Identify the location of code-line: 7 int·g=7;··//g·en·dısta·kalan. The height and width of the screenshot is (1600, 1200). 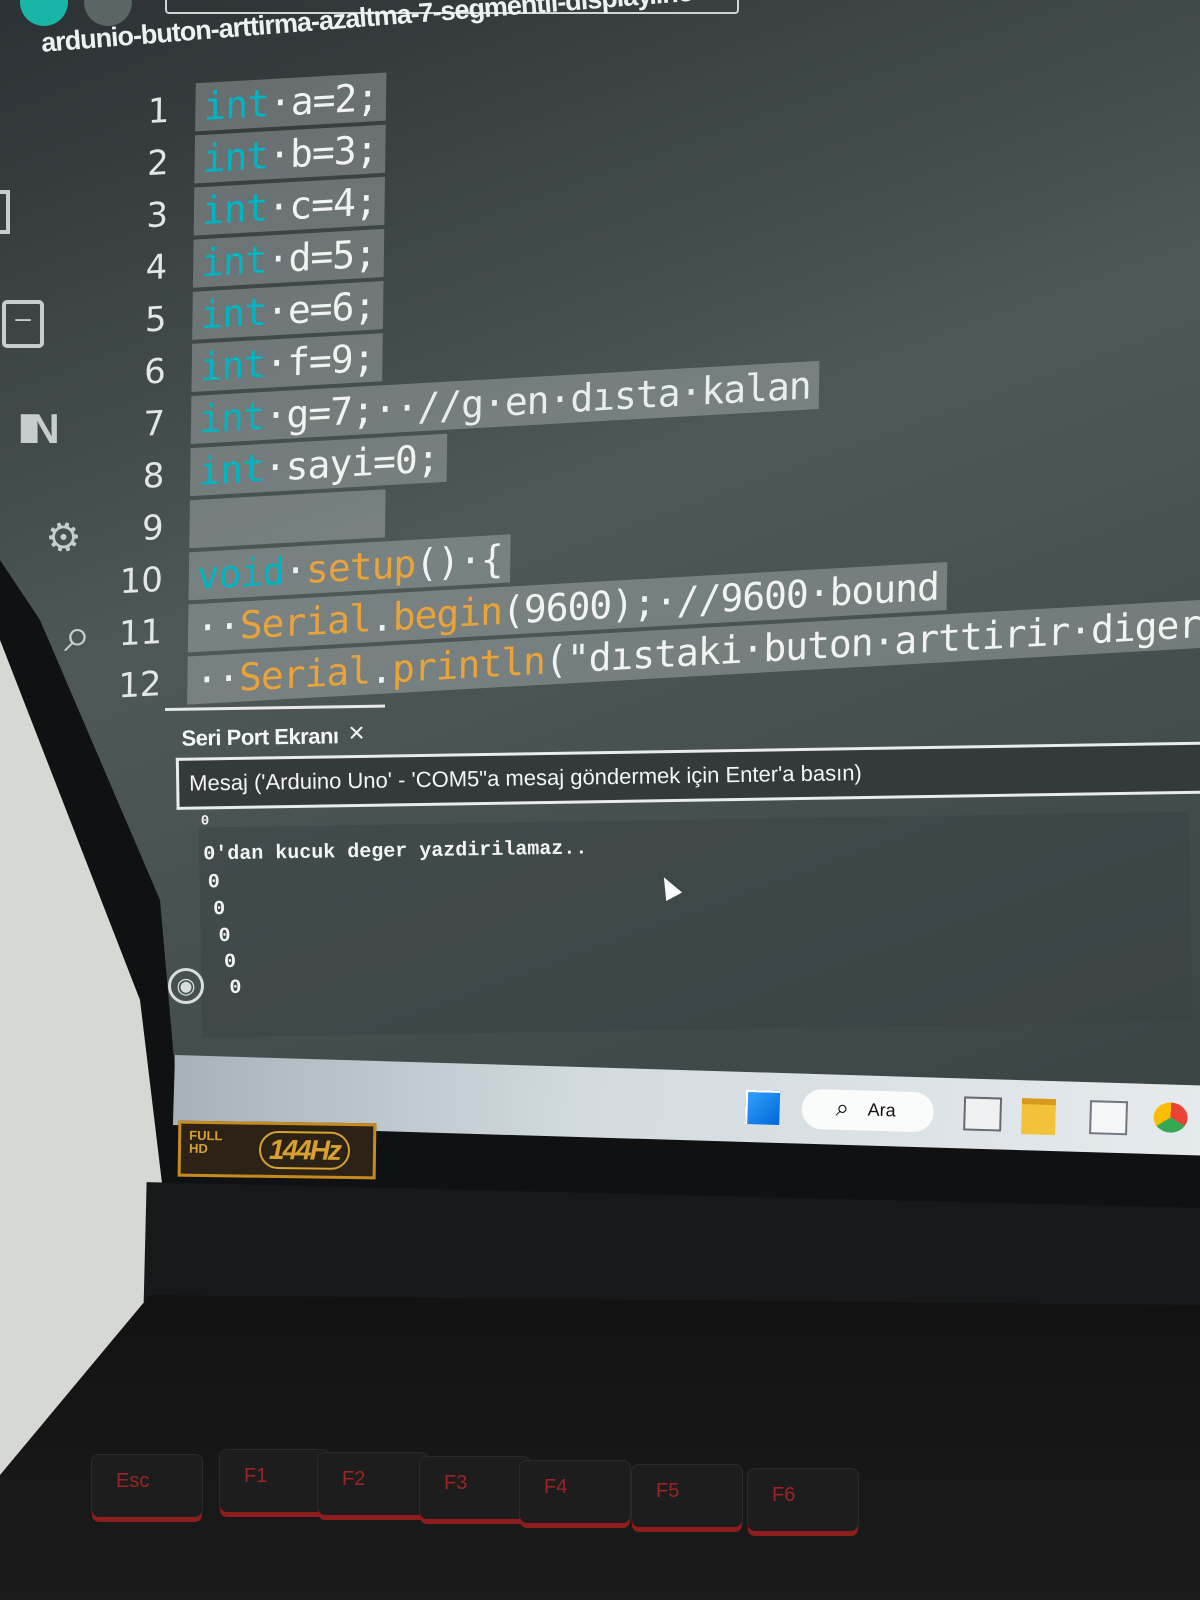
(462, 406).